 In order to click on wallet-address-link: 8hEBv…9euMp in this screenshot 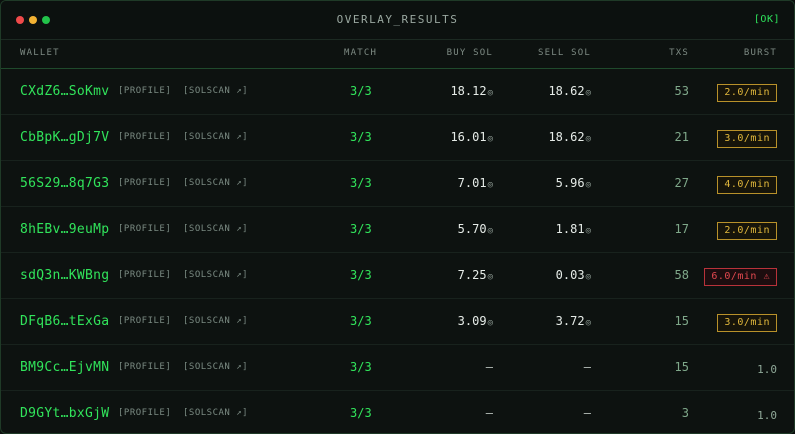, I will do `click(64, 229)`.